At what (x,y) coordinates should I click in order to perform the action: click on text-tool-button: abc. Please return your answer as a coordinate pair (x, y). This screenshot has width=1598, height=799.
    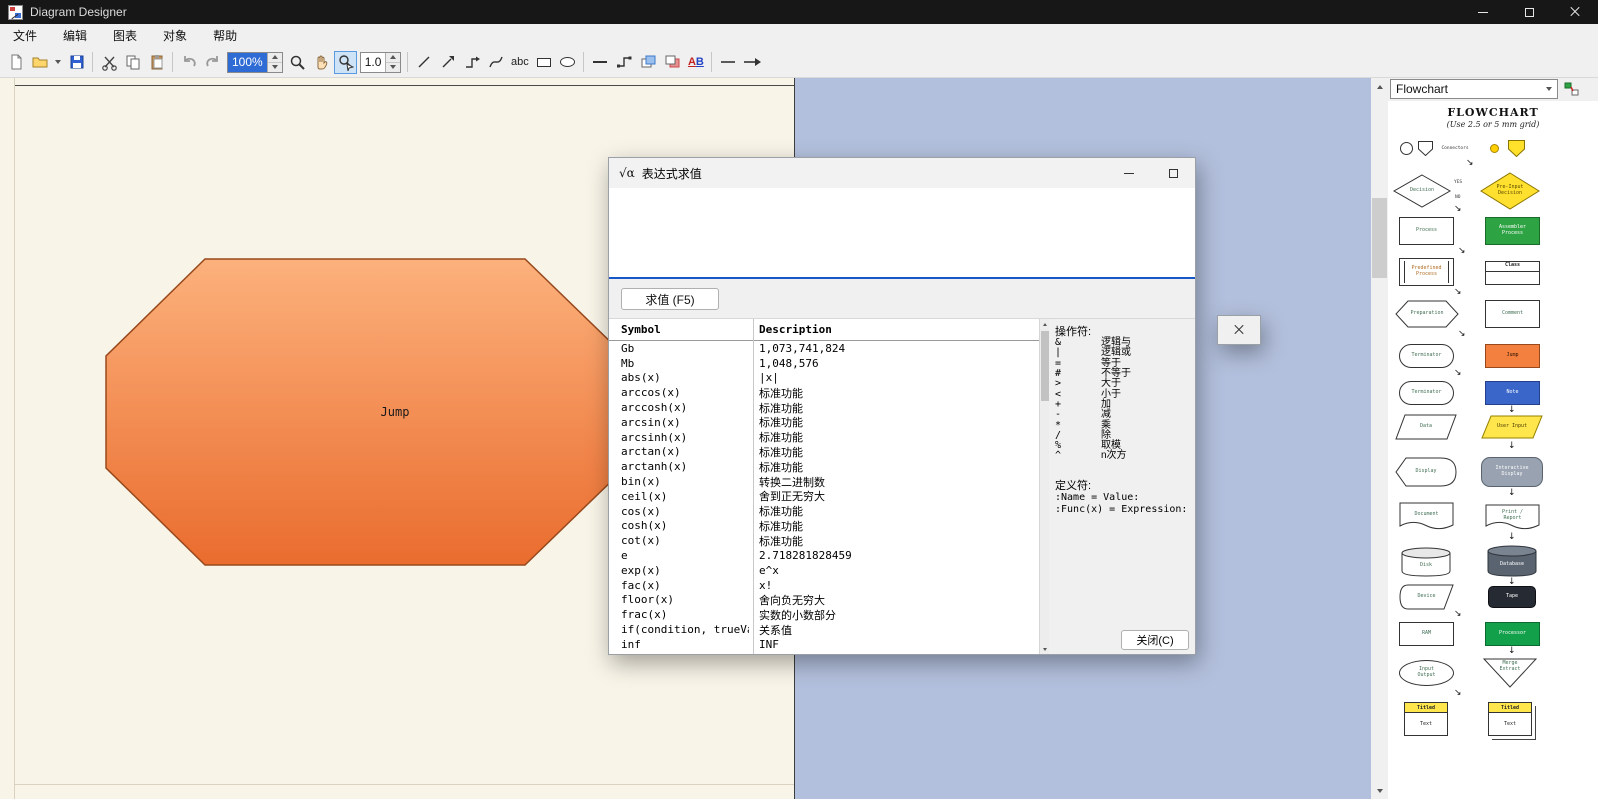
    Looking at the image, I should click on (519, 62).